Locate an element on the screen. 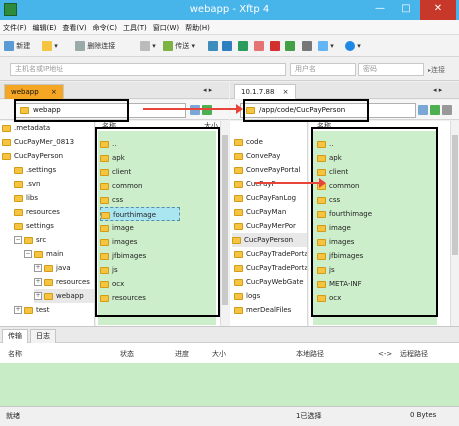 The image size is (459, 426). username-input: 用户名 is located at coordinates (323, 69).